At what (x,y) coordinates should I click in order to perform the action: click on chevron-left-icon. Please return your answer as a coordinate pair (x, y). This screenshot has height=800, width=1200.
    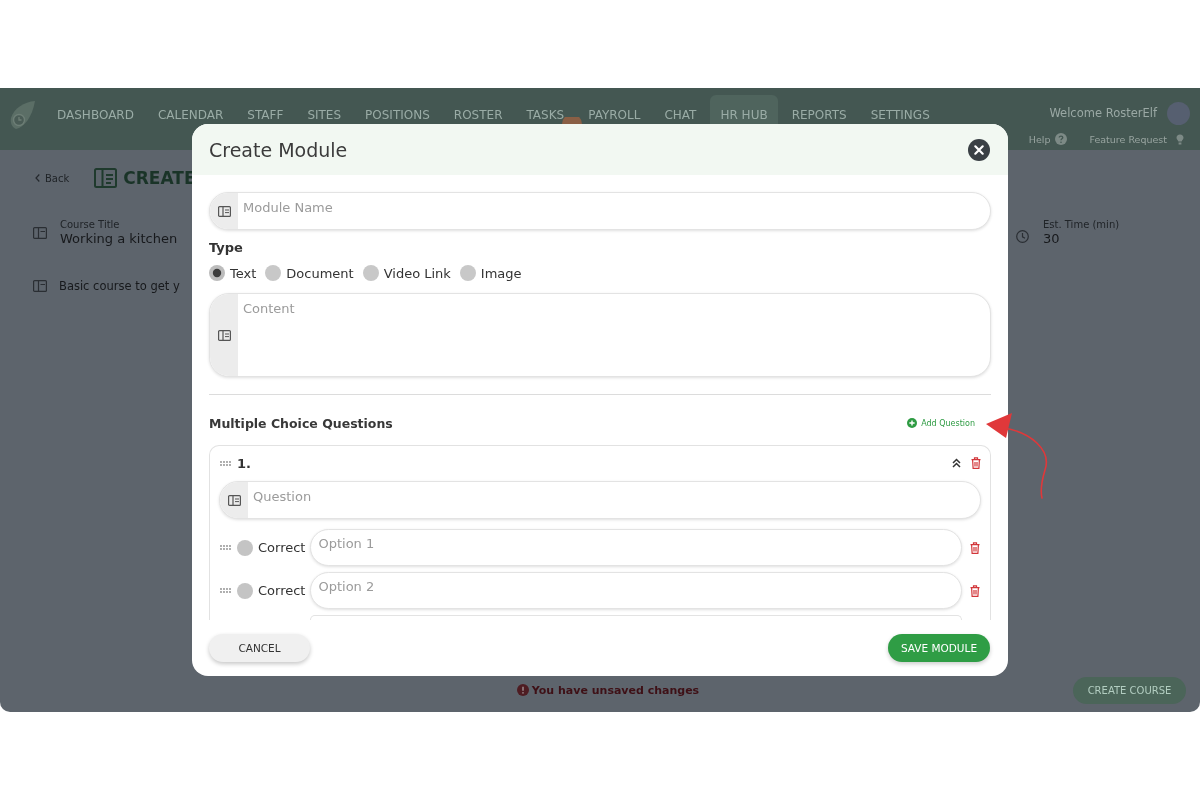
    Looking at the image, I should click on (37, 178).